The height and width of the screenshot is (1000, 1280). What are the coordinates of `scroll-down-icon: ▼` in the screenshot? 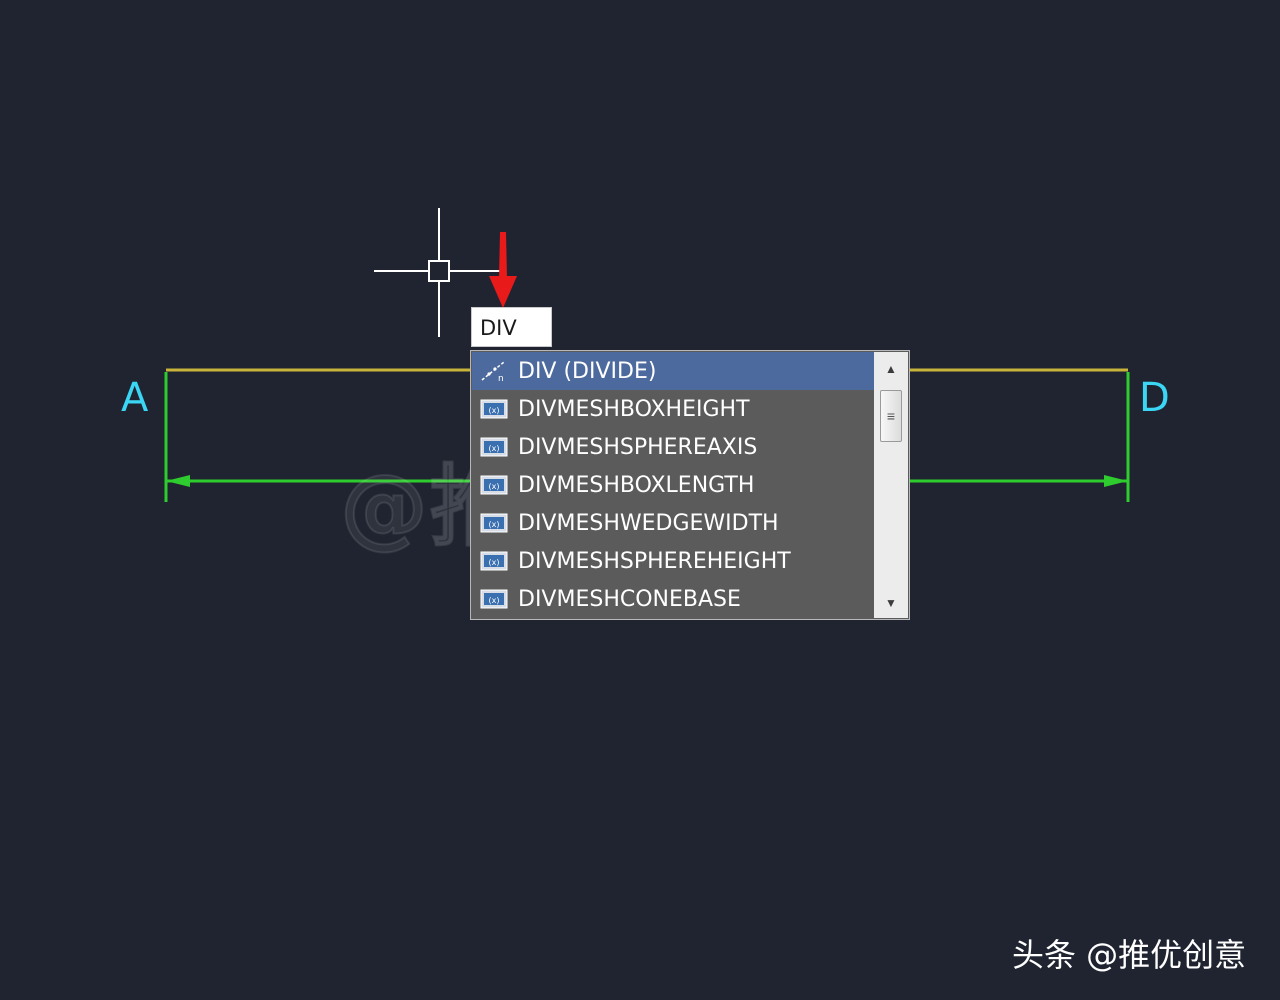 It's located at (891, 603).